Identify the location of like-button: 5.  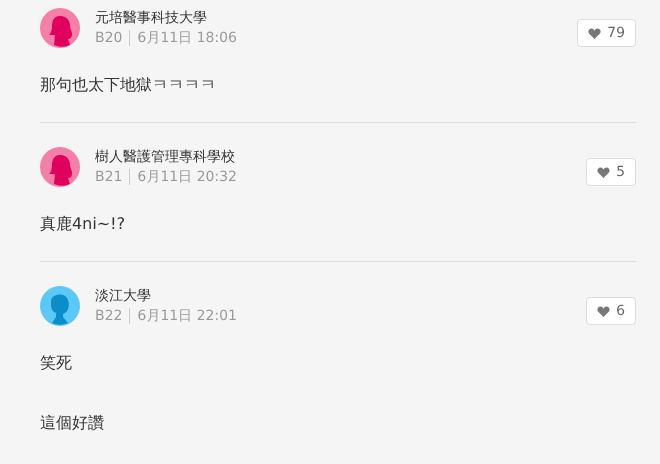
(611, 172).